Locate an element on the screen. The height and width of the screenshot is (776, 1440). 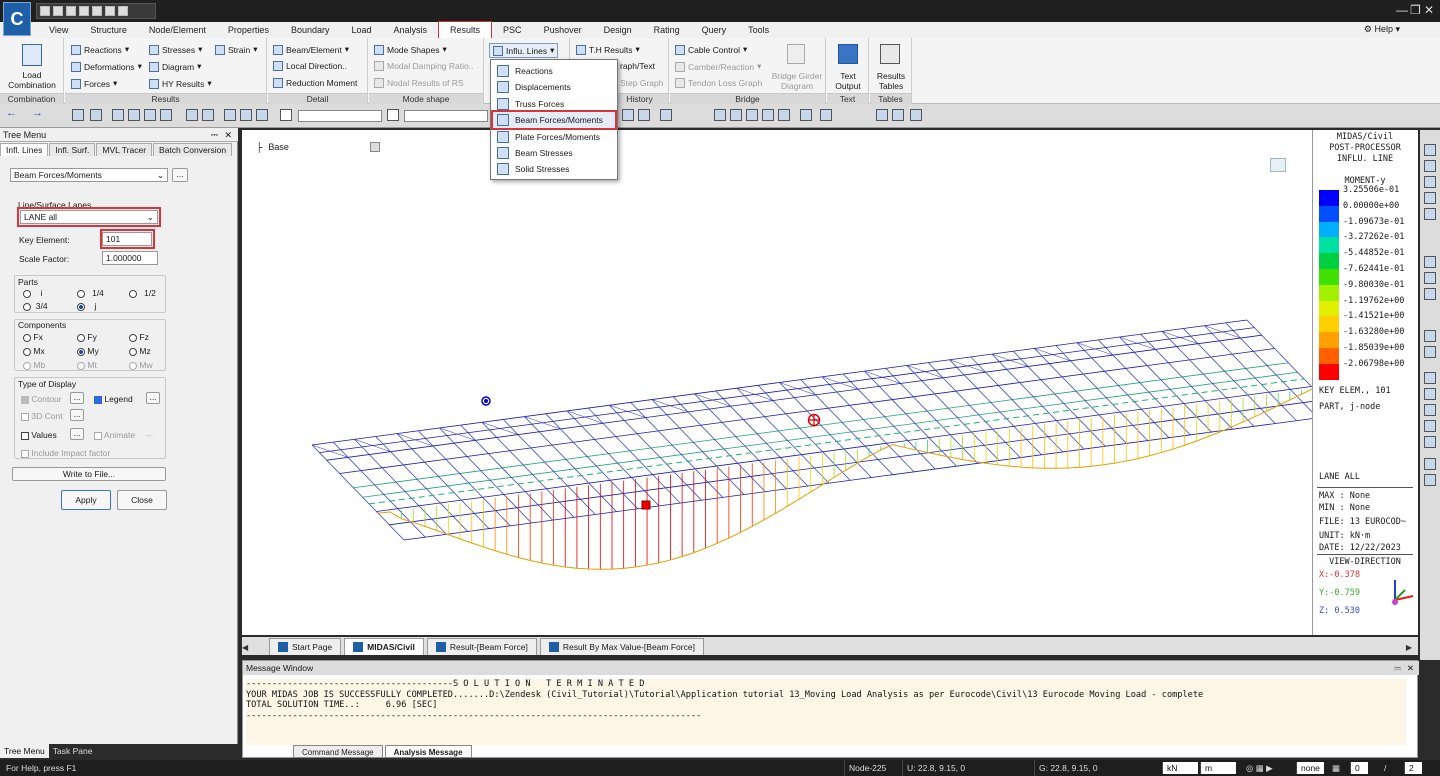
graph-icon is located at coordinates (666, 115).